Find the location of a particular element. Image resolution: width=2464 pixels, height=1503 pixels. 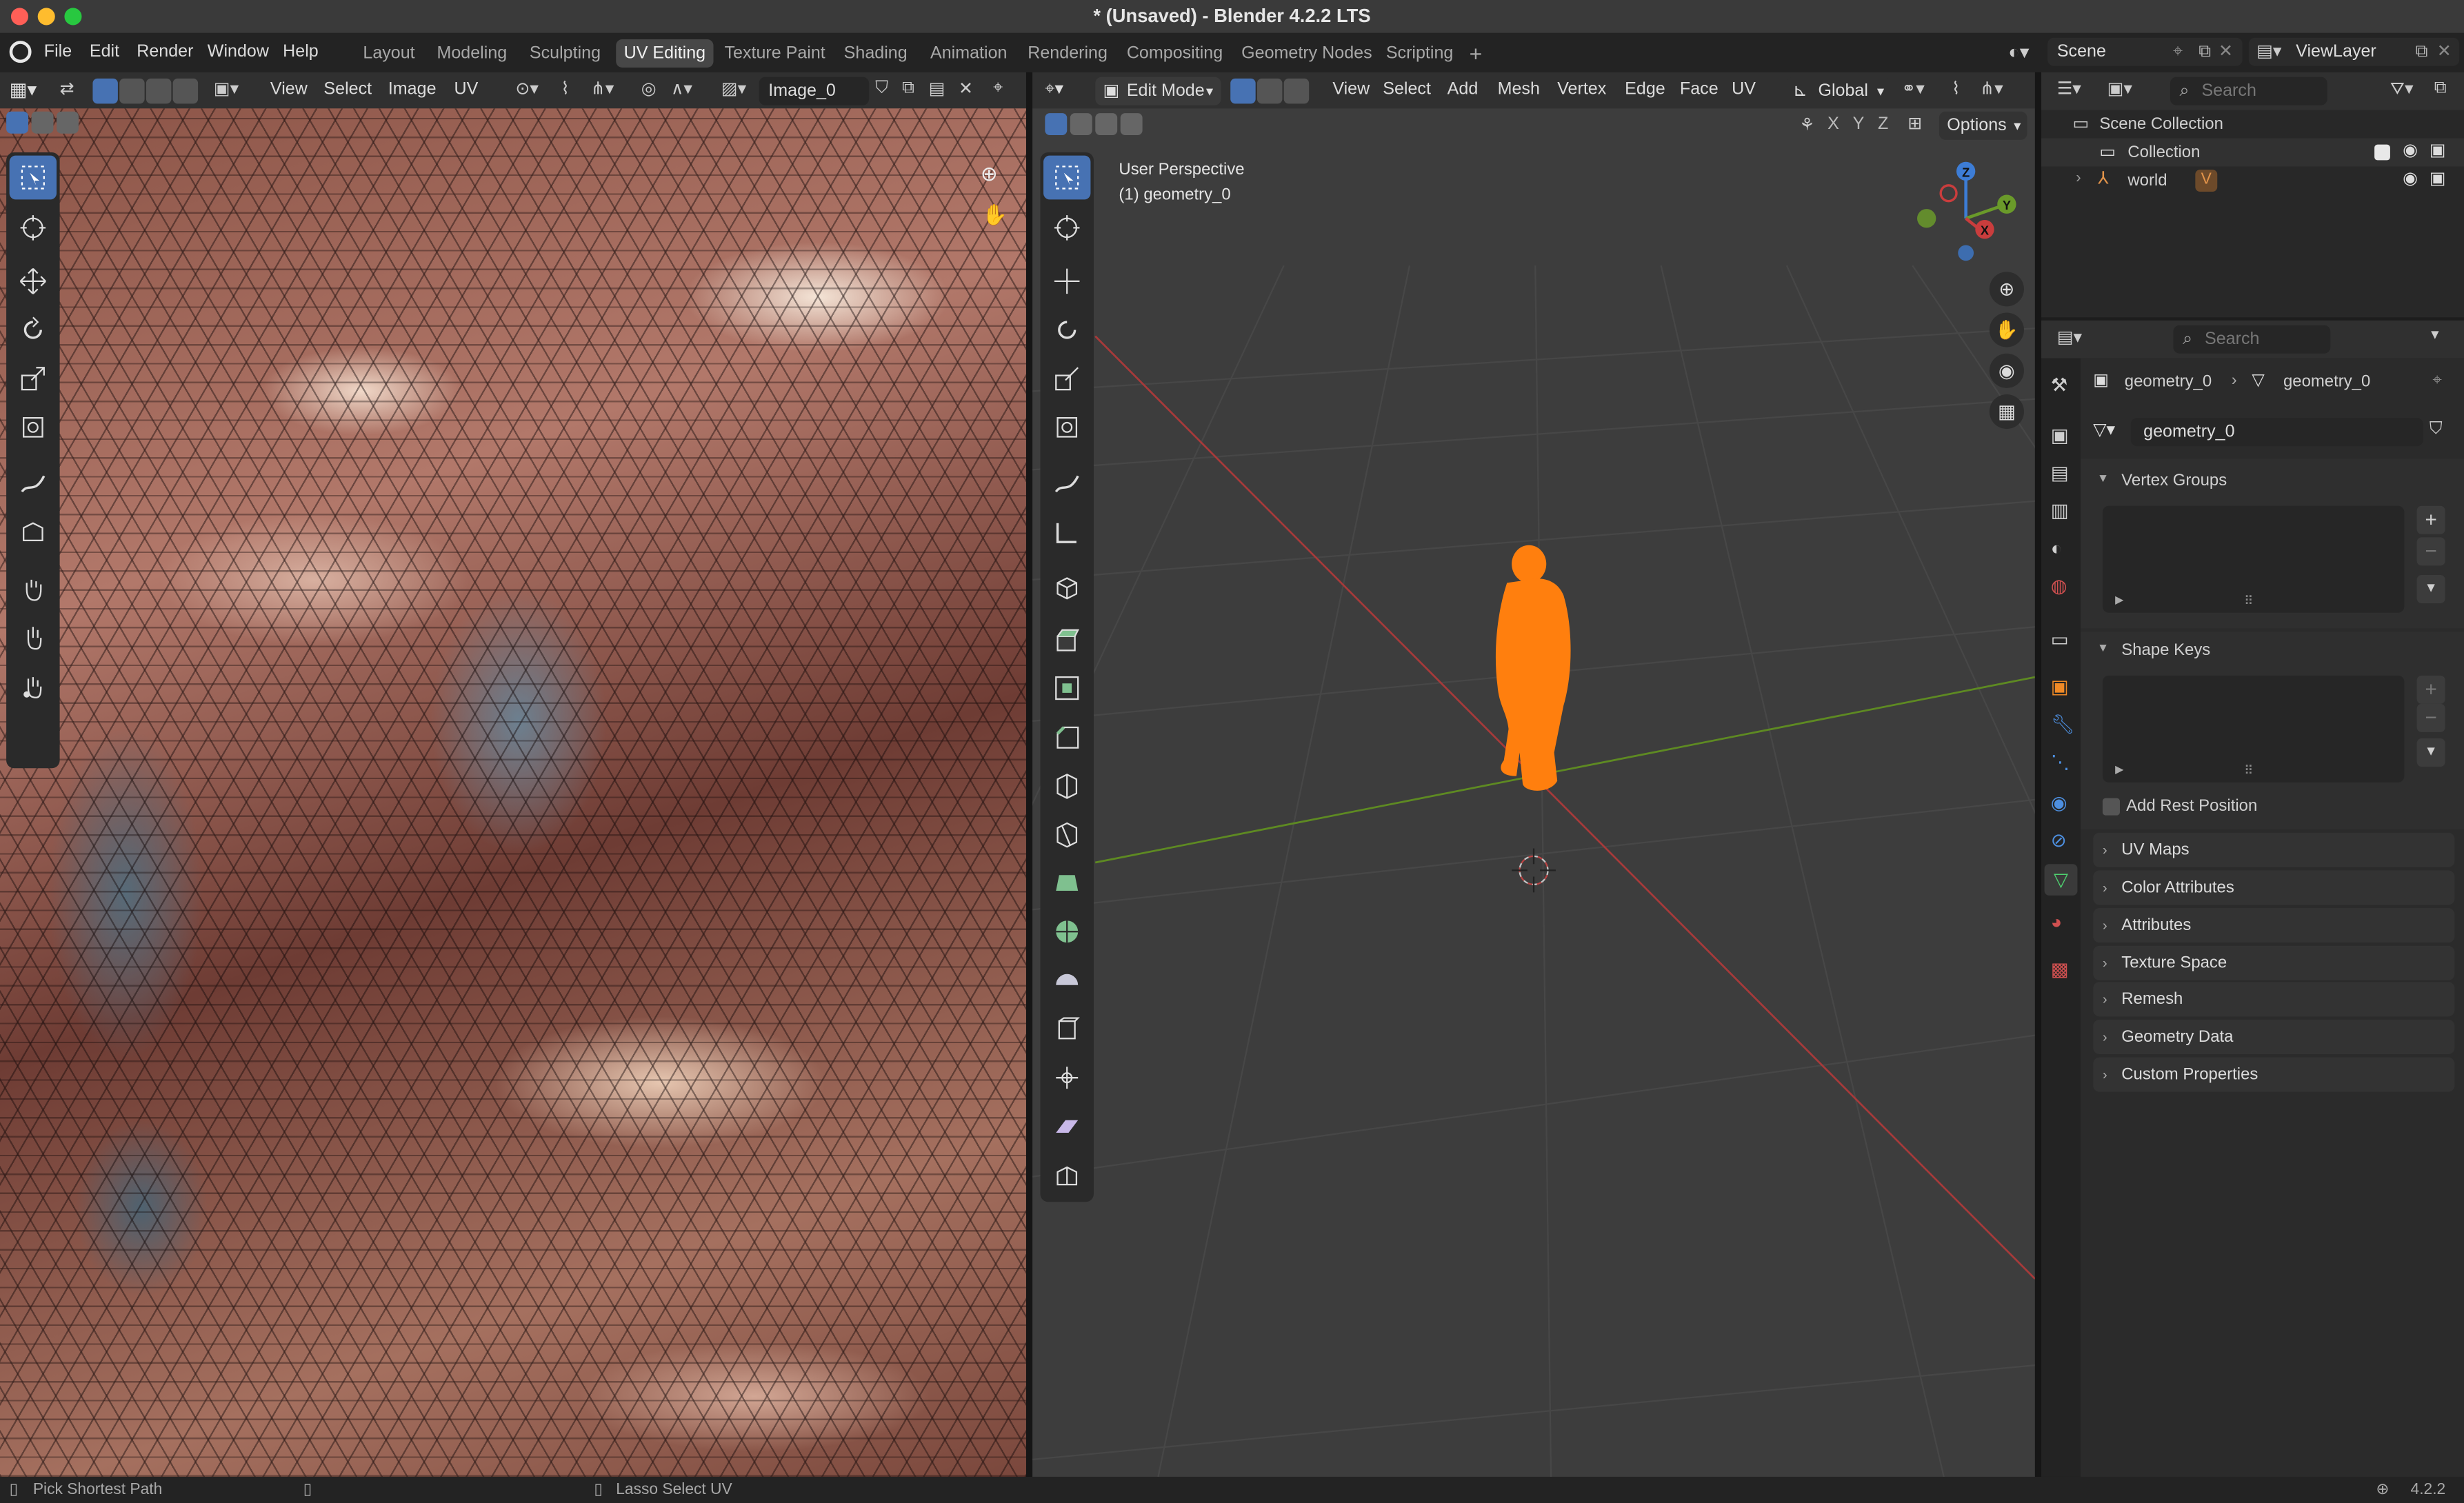

shape-keys-list: ▶ ⠿ is located at coordinates (2253, 729).